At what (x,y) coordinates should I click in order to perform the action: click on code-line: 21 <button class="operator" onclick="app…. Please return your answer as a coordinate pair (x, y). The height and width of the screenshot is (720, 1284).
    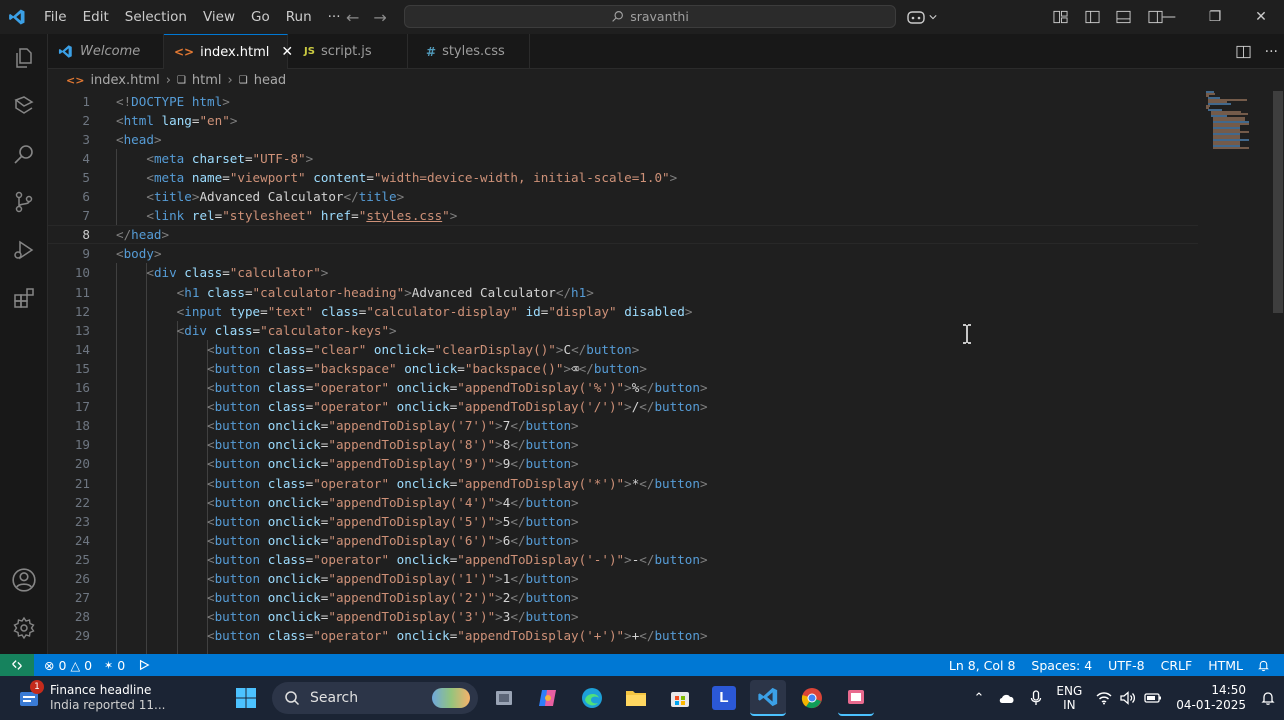
    Looking at the image, I should click on (623, 483).